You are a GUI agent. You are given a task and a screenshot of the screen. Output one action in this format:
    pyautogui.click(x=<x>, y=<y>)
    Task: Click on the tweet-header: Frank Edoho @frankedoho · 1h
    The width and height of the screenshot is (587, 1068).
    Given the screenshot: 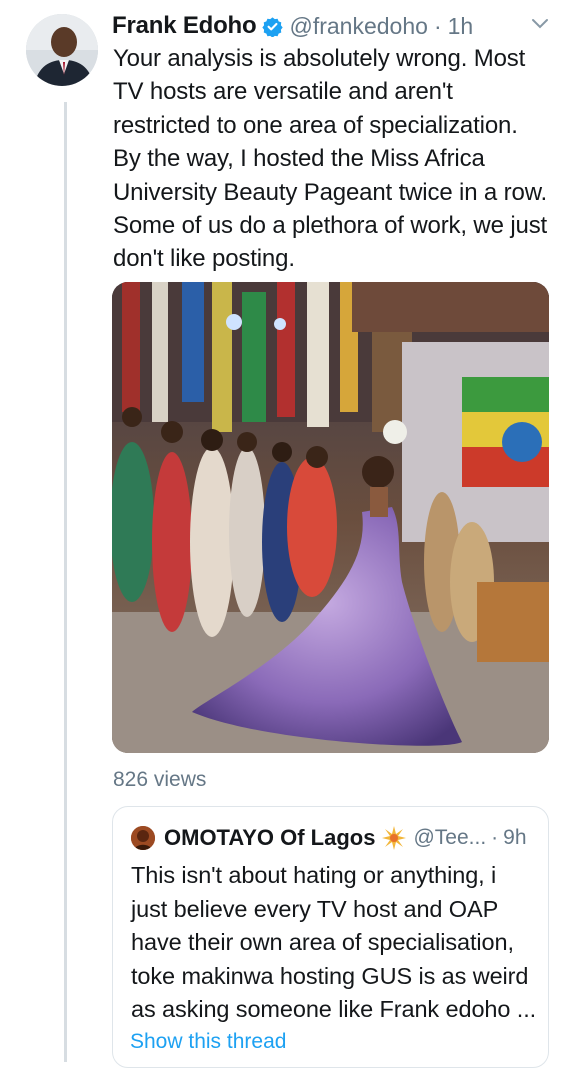 What is the action you would take?
    pyautogui.click(x=329, y=26)
    